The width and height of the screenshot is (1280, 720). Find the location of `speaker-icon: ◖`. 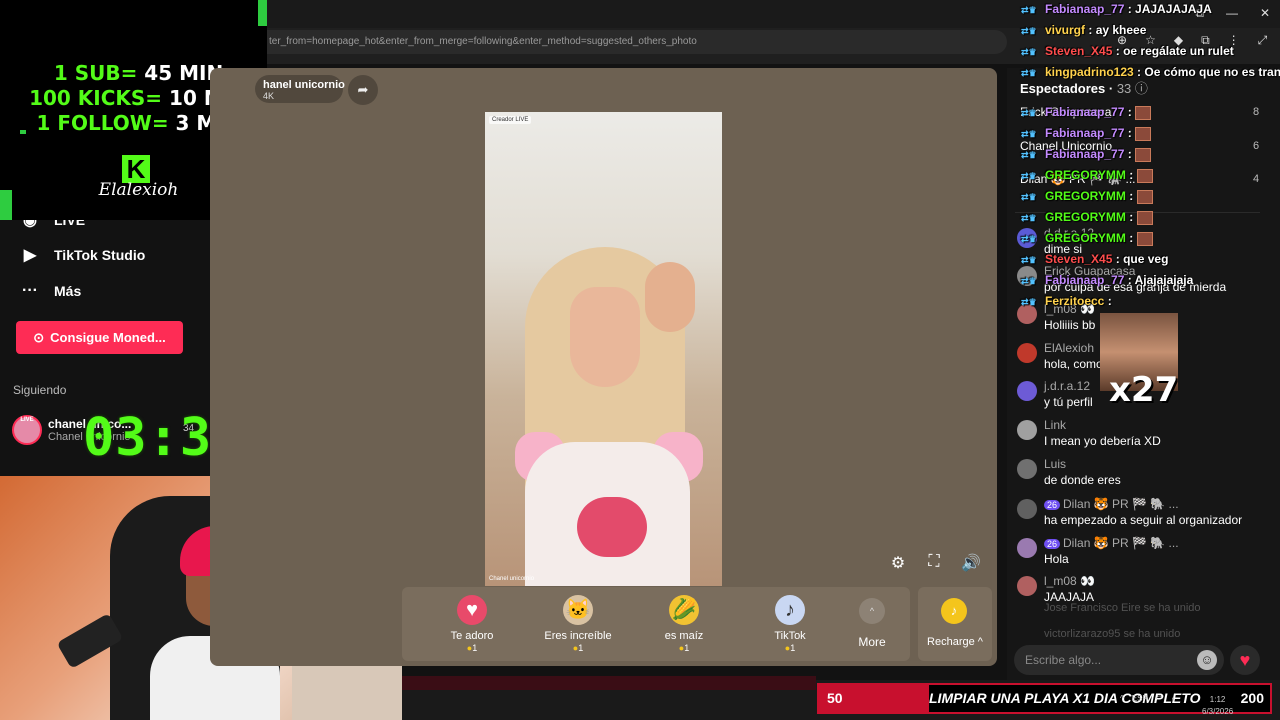

speaker-icon: ◖ is located at coordinates (1173, 698).